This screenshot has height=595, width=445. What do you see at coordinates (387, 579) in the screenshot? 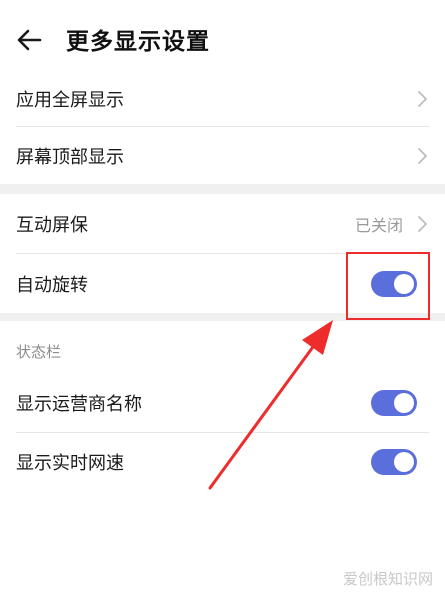
I see `watermark: 爱创根知识网` at bounding box center [387, 579].